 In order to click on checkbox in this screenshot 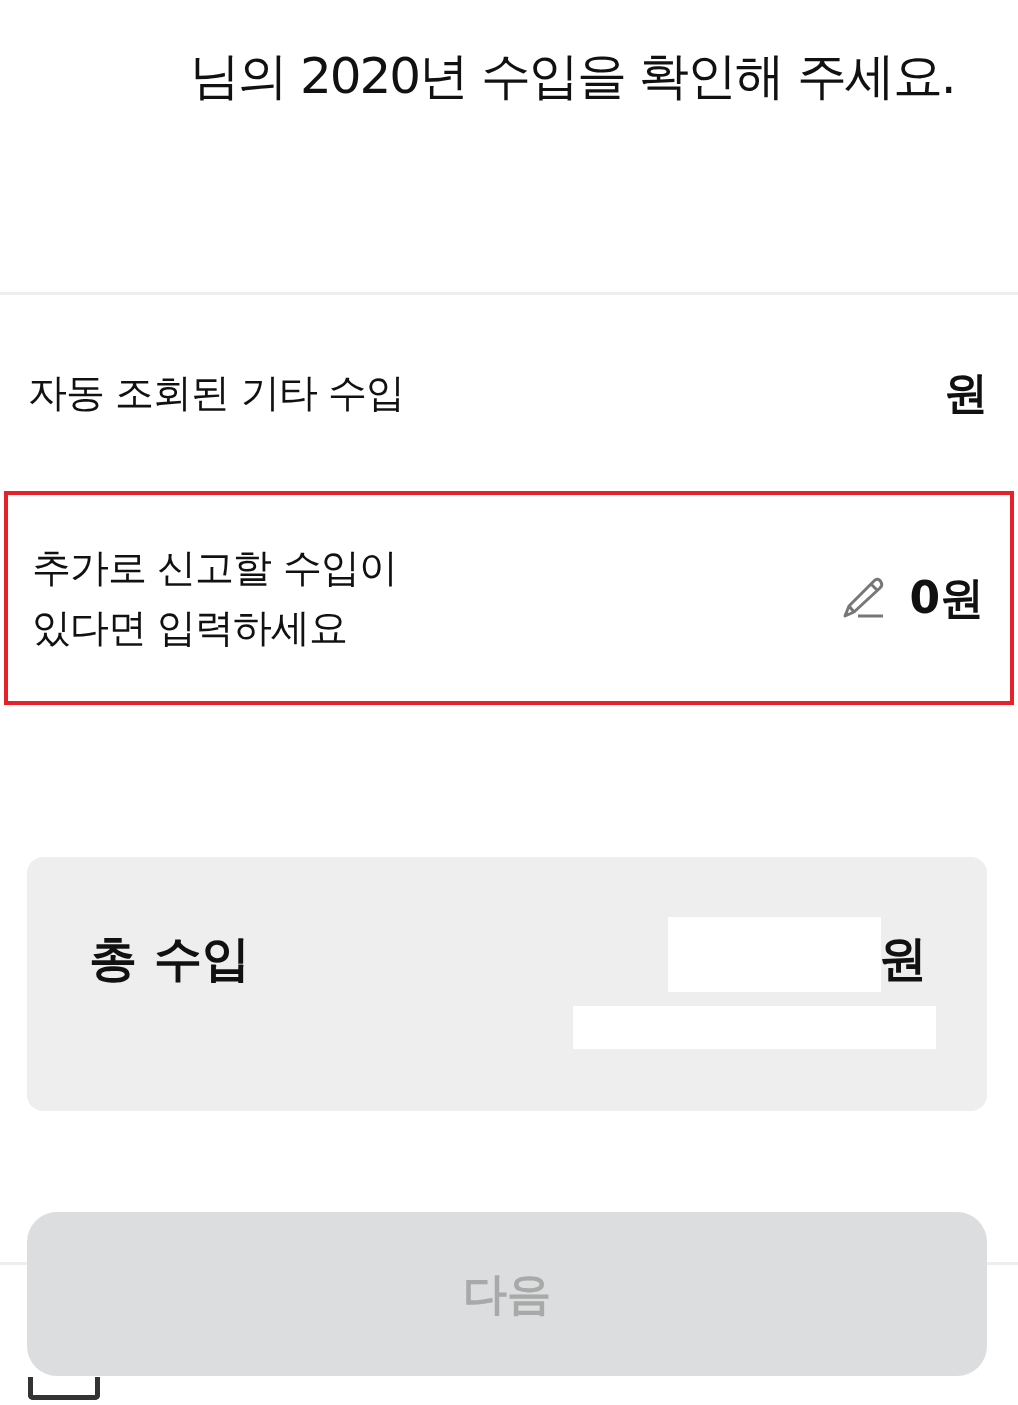, I will do `click(64, 1388)`.